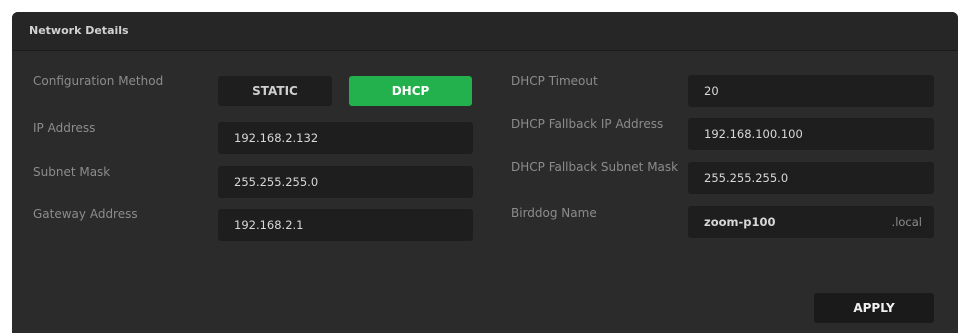 The image size is (958, 333). Describe the element at coordinates (410, 91) in the screenshot. I see `dhcp-mode-button: DHCP` at that location.